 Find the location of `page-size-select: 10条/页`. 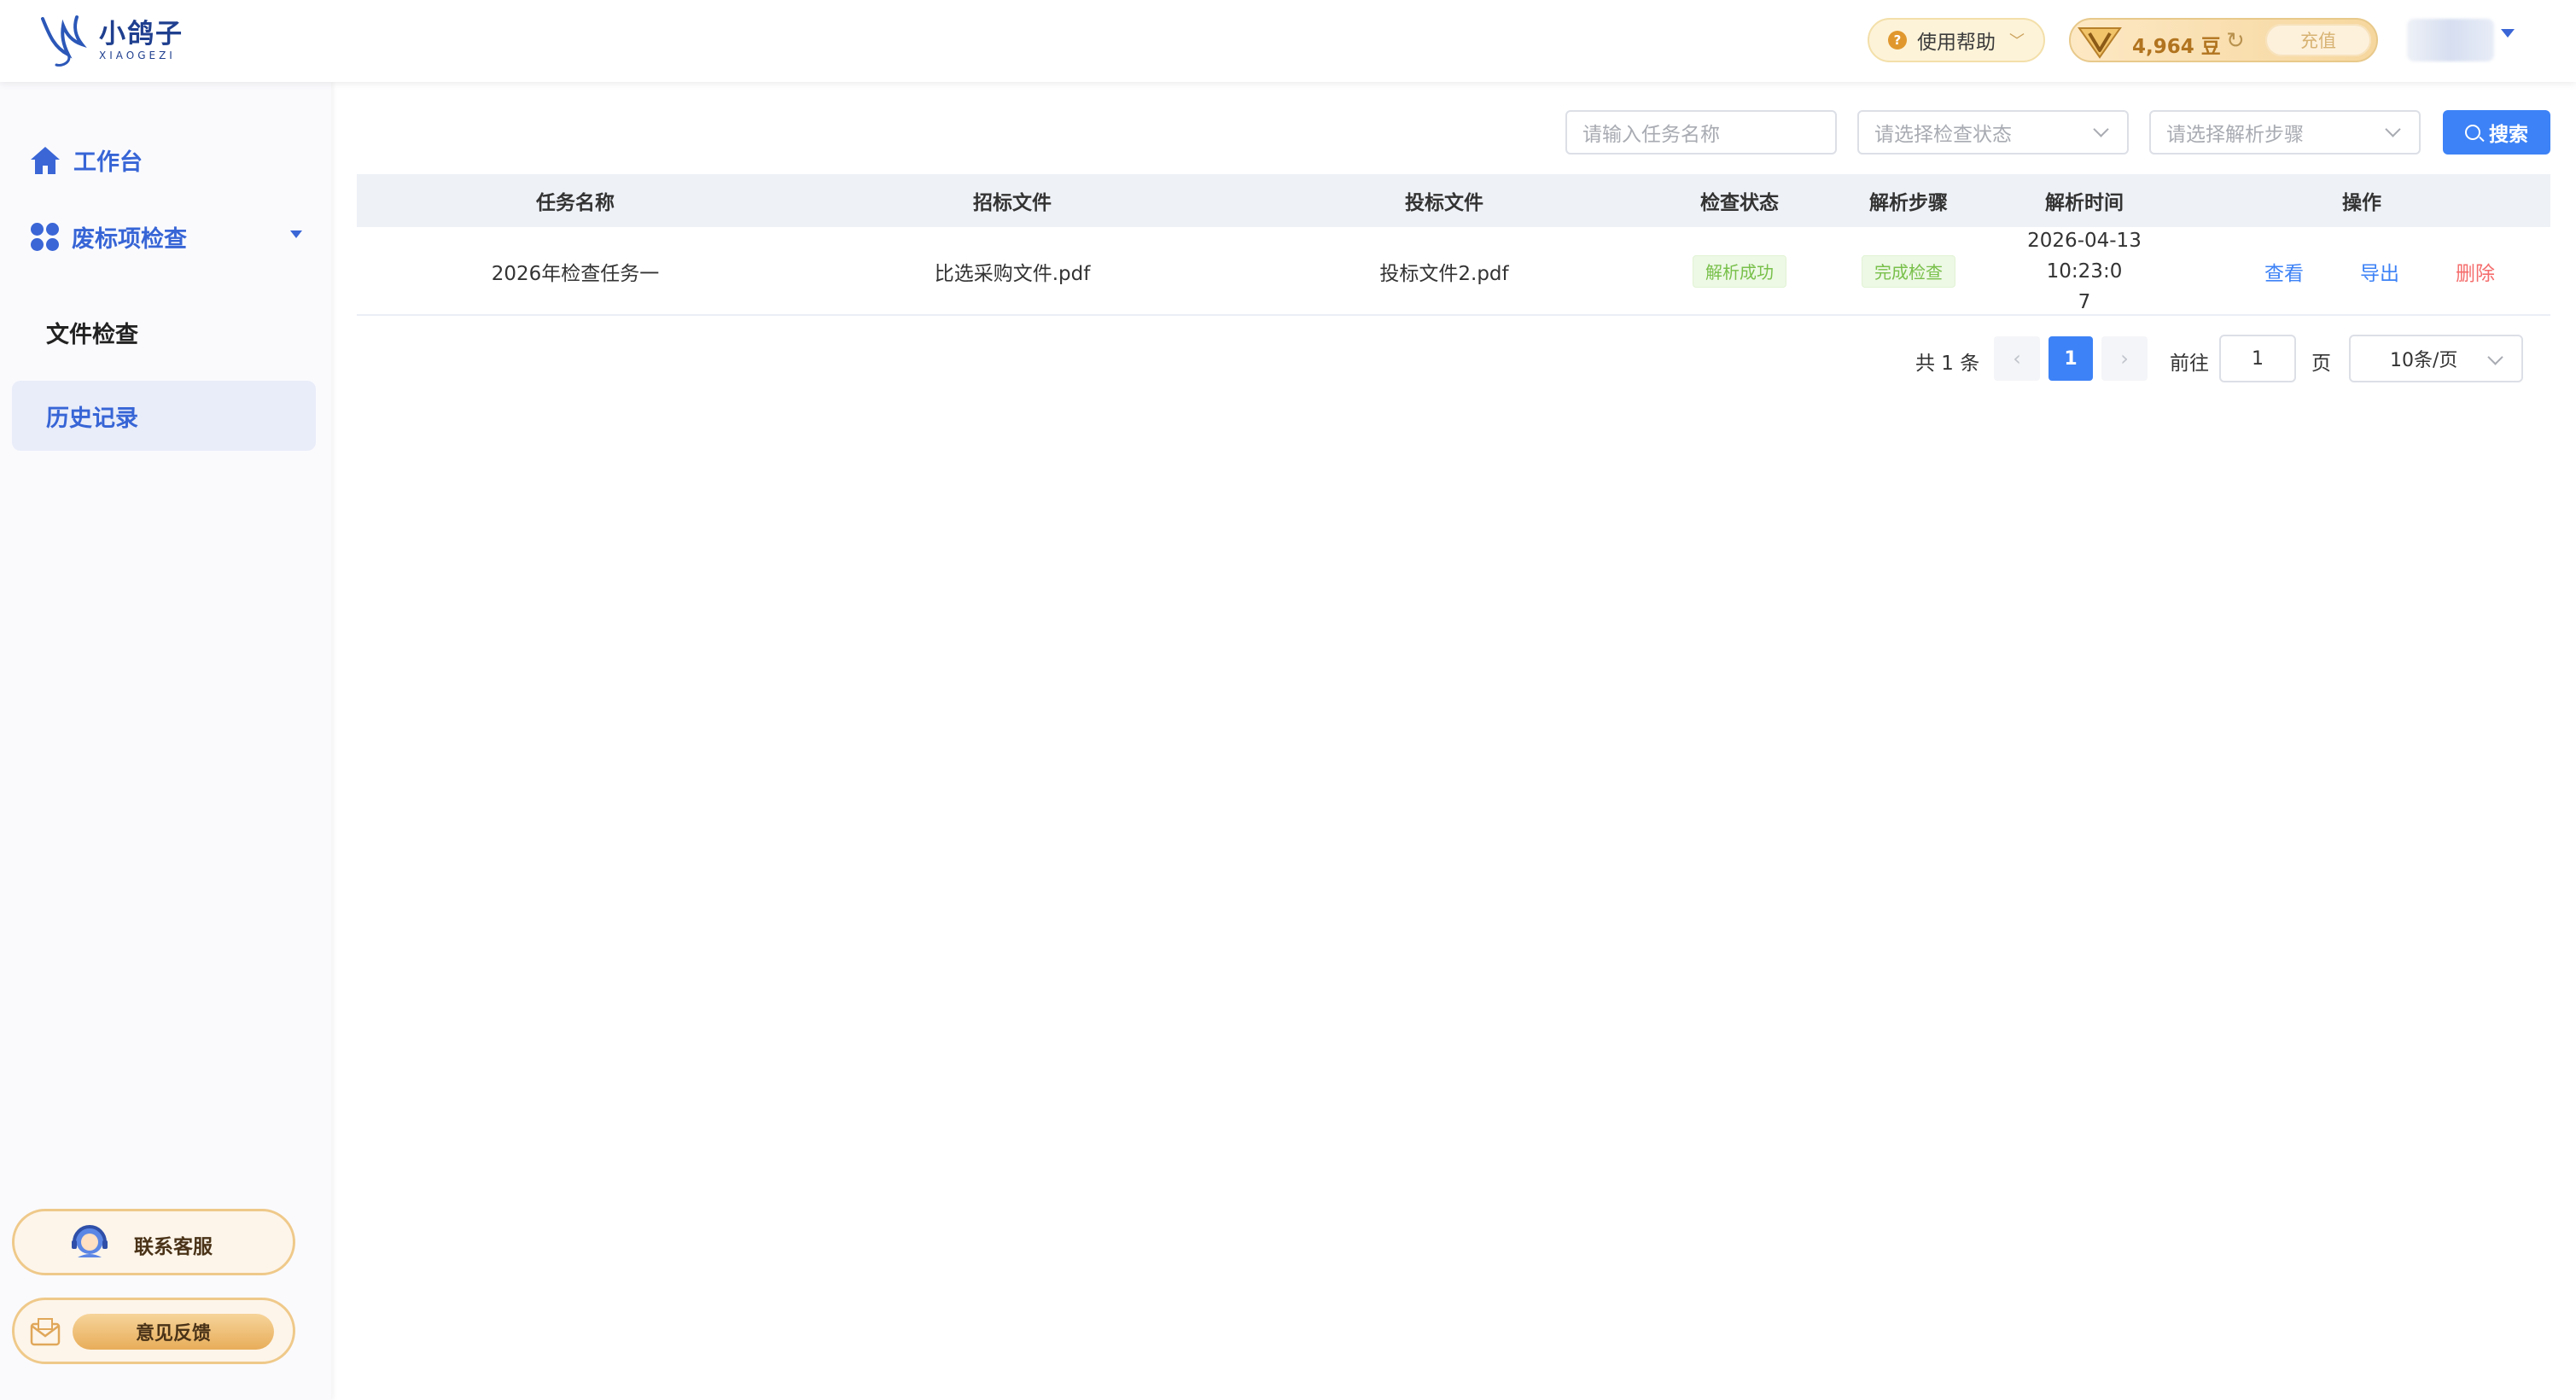

page-size-select: 10条/页 is located at coordinates (2436, 358).